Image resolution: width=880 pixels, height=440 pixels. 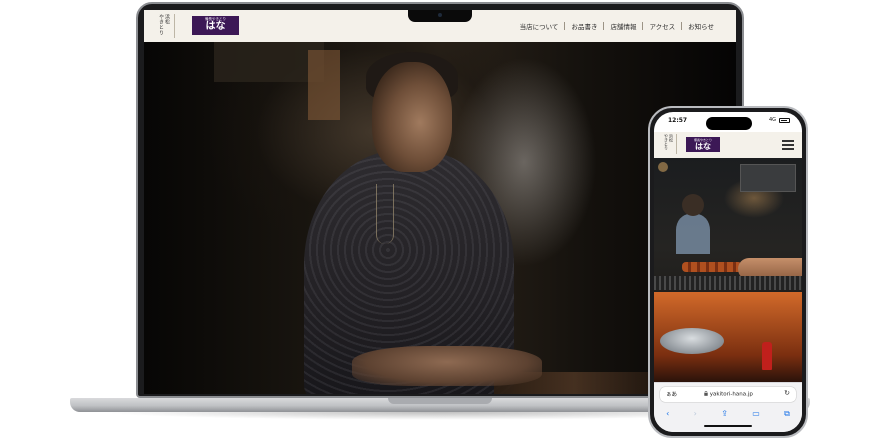 I want to click on mobile-hero-image-grill, so click(x=728, y=270).